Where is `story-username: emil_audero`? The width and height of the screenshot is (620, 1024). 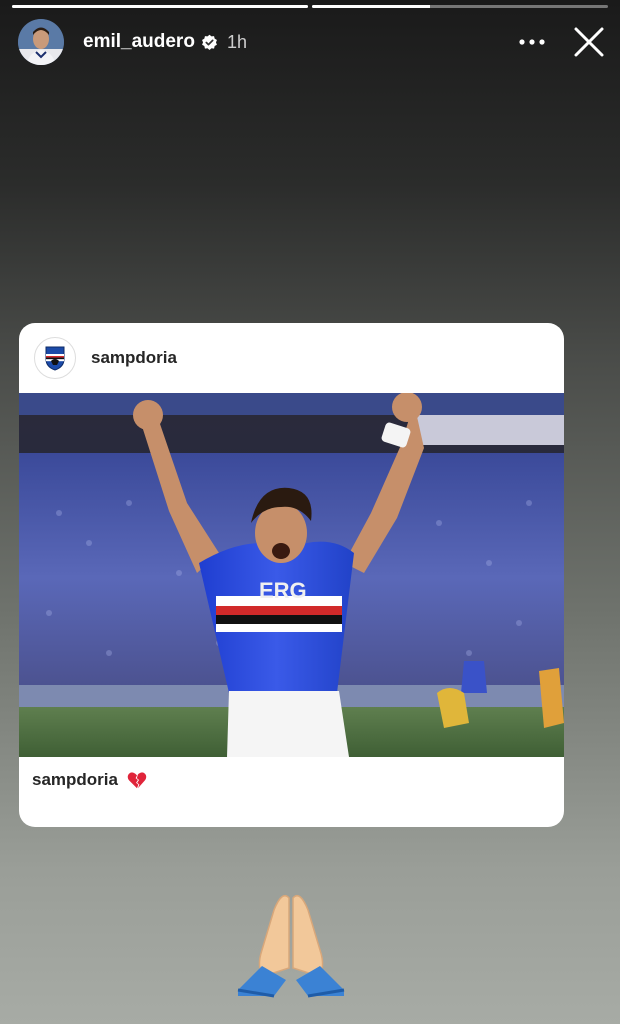 story-username: emil_audero is located at coordinates (139, 42).